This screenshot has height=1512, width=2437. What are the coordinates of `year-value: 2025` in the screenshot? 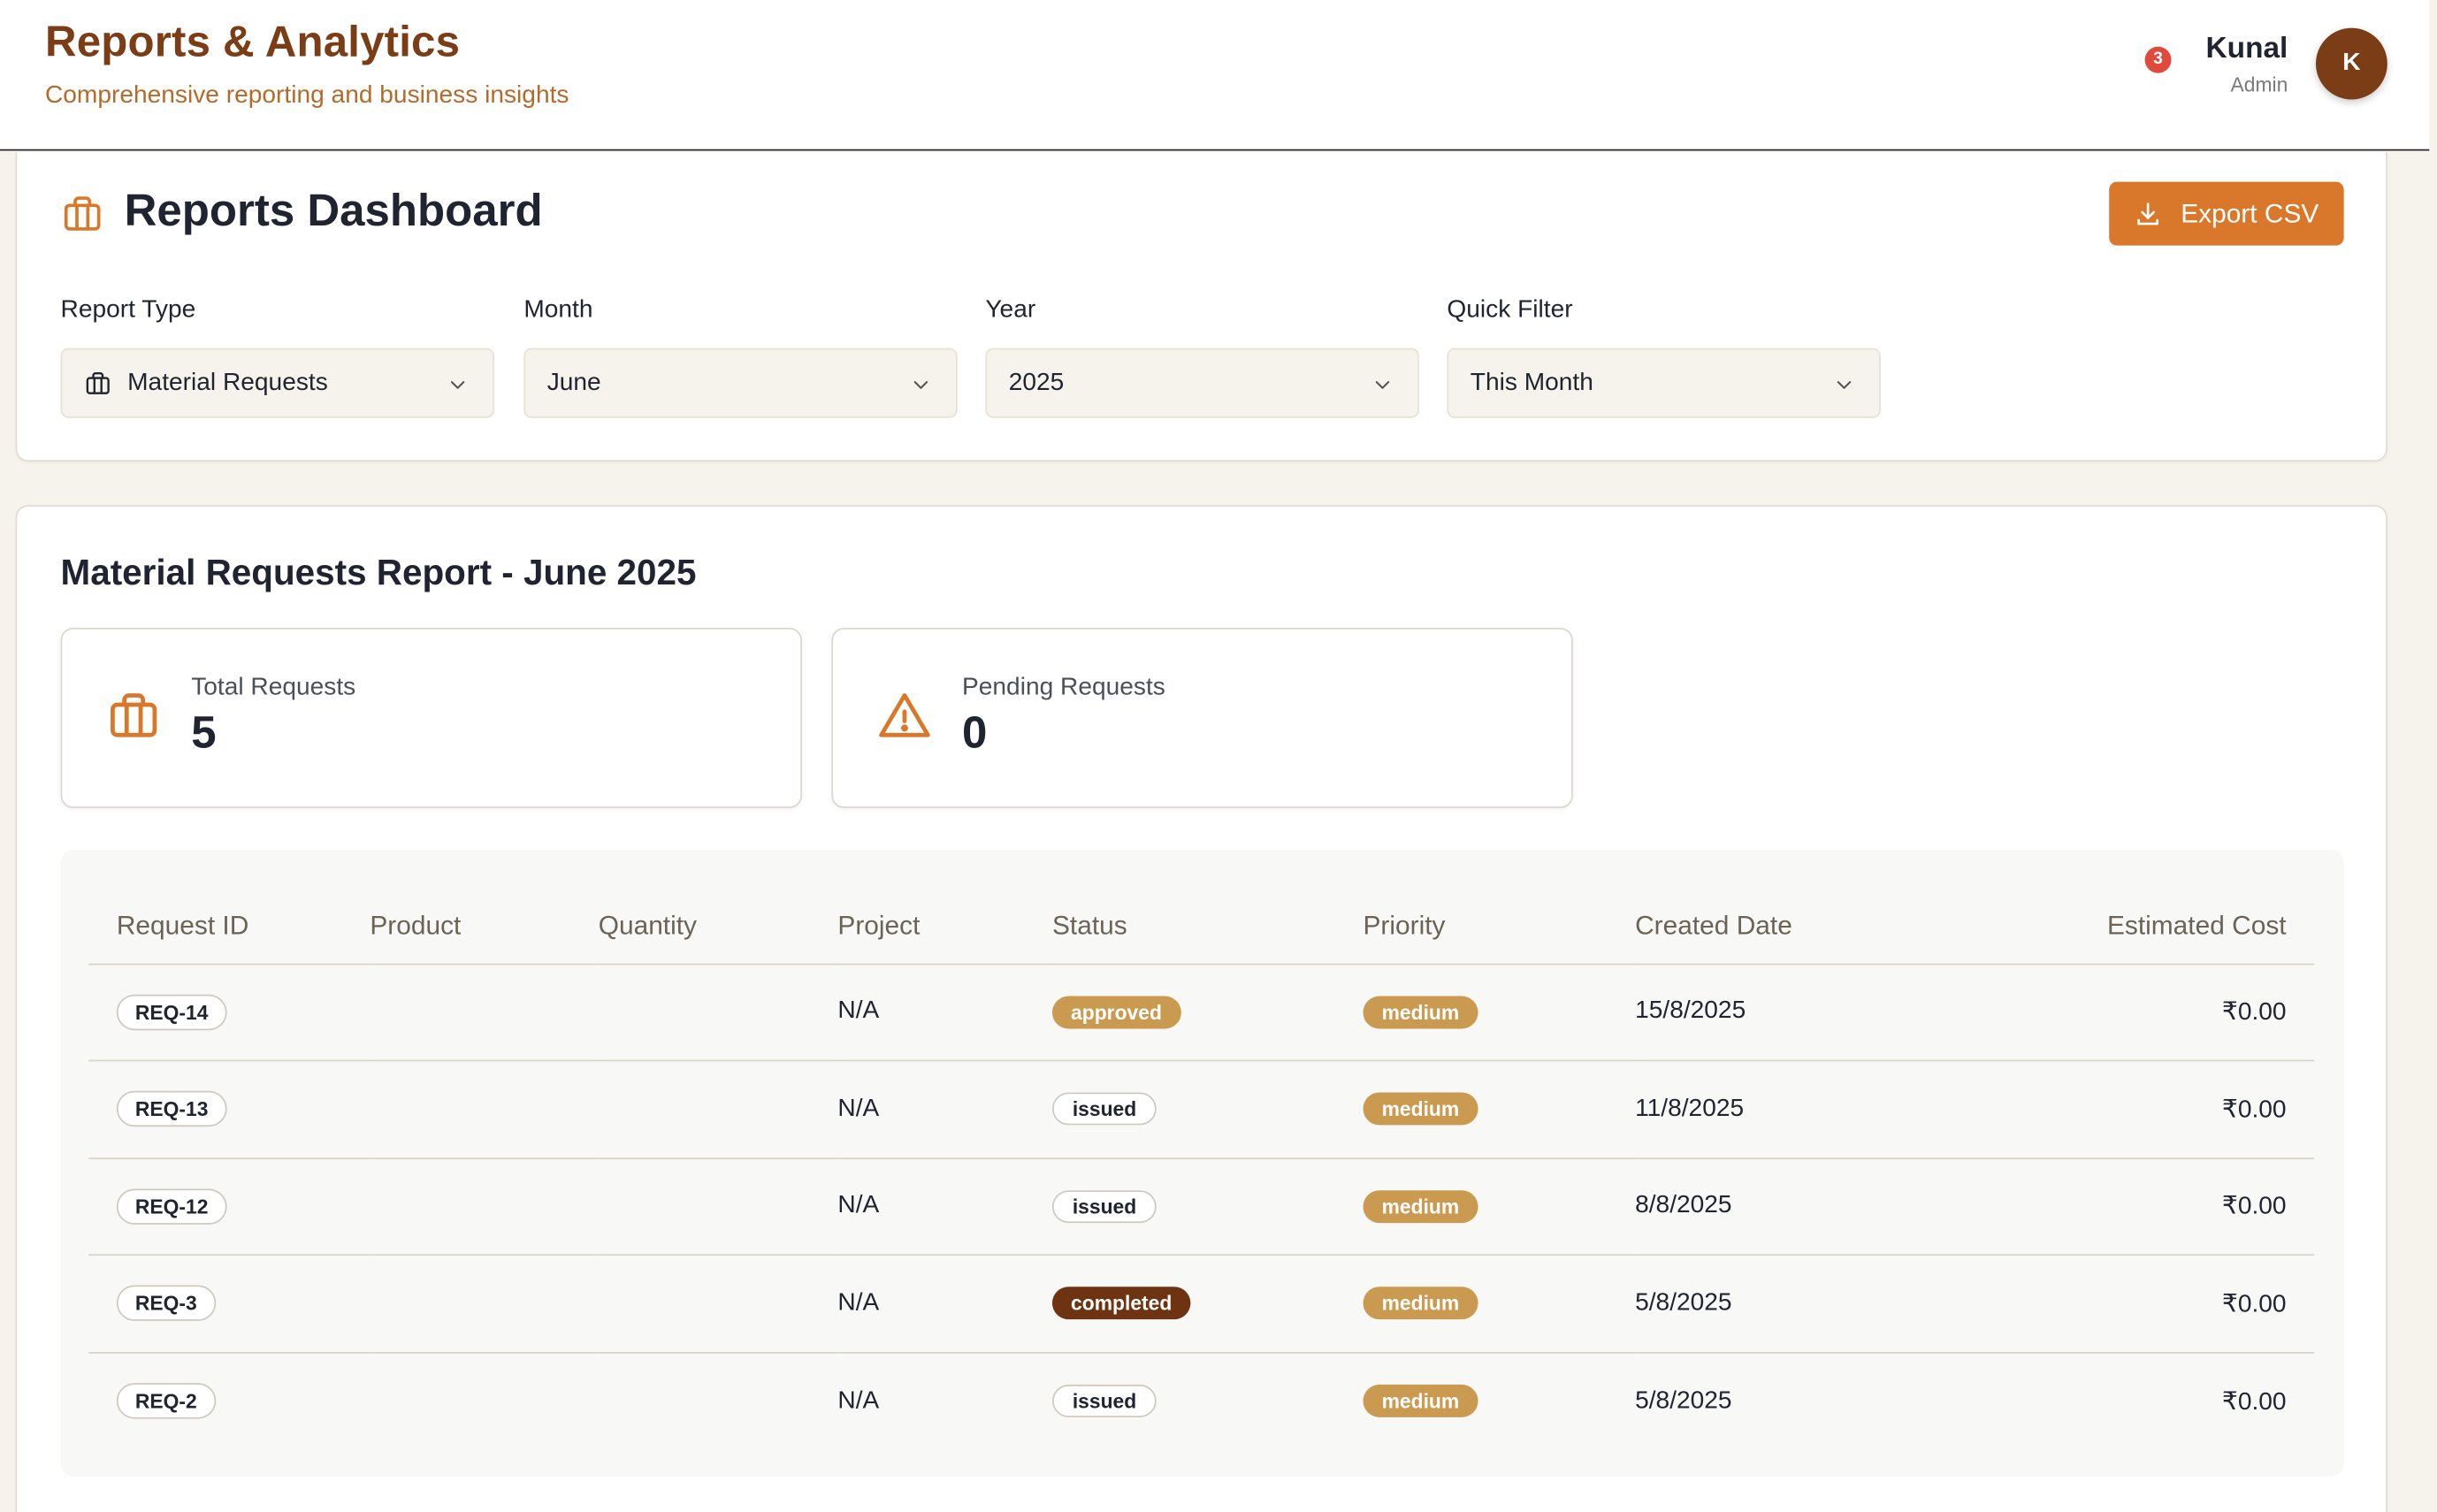 It's located at (1037, 383).